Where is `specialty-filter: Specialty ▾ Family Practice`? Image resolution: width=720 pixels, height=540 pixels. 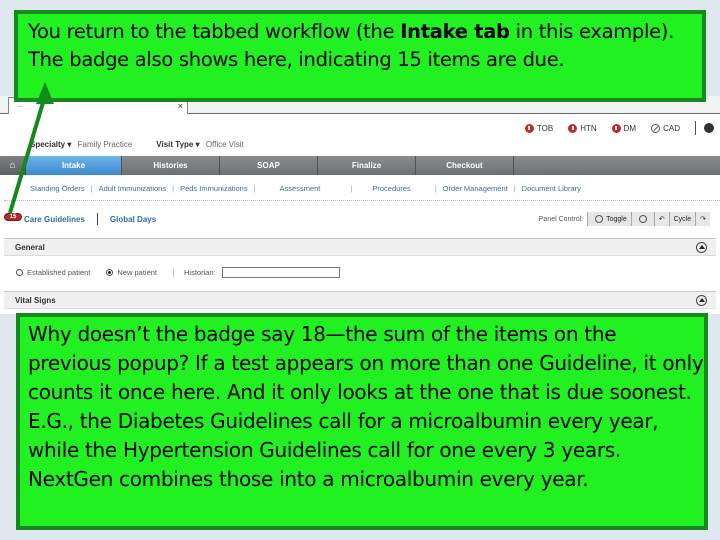 specialty-filter: Specialty ▾ Family Practice is located at coordinates (81, 144).